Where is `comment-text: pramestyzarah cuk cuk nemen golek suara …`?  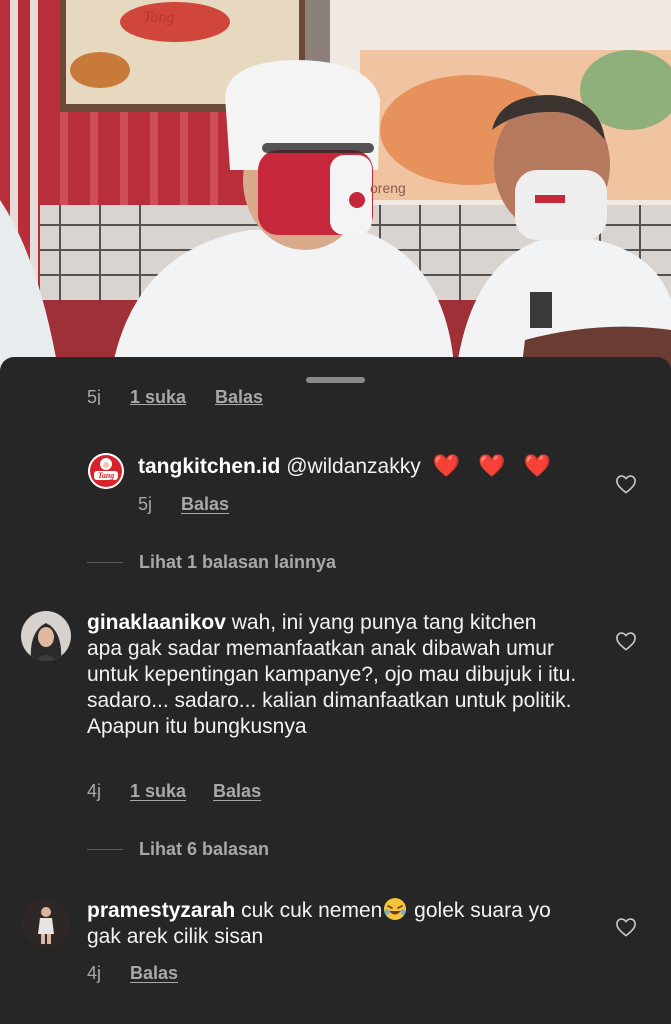
comment-text: pramestyzarah cuk cuk nemen golek suara … is located at coordinates (332, 923).